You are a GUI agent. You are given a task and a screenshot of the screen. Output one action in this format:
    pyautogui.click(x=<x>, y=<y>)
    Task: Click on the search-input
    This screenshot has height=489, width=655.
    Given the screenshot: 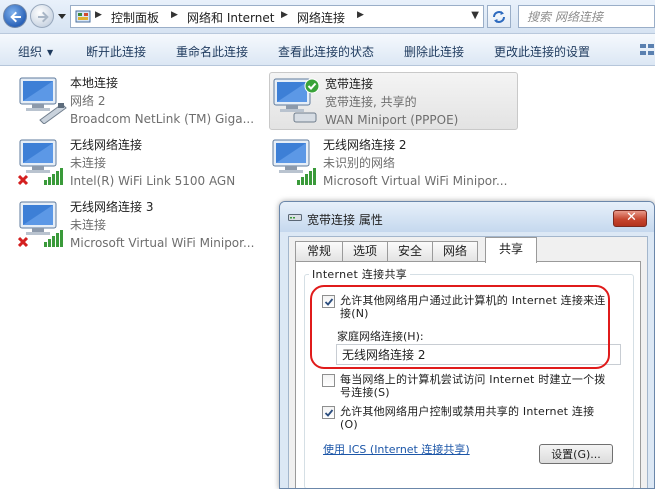 What is the action you would take?
    pyautogui.click(x=587, y=16)
    